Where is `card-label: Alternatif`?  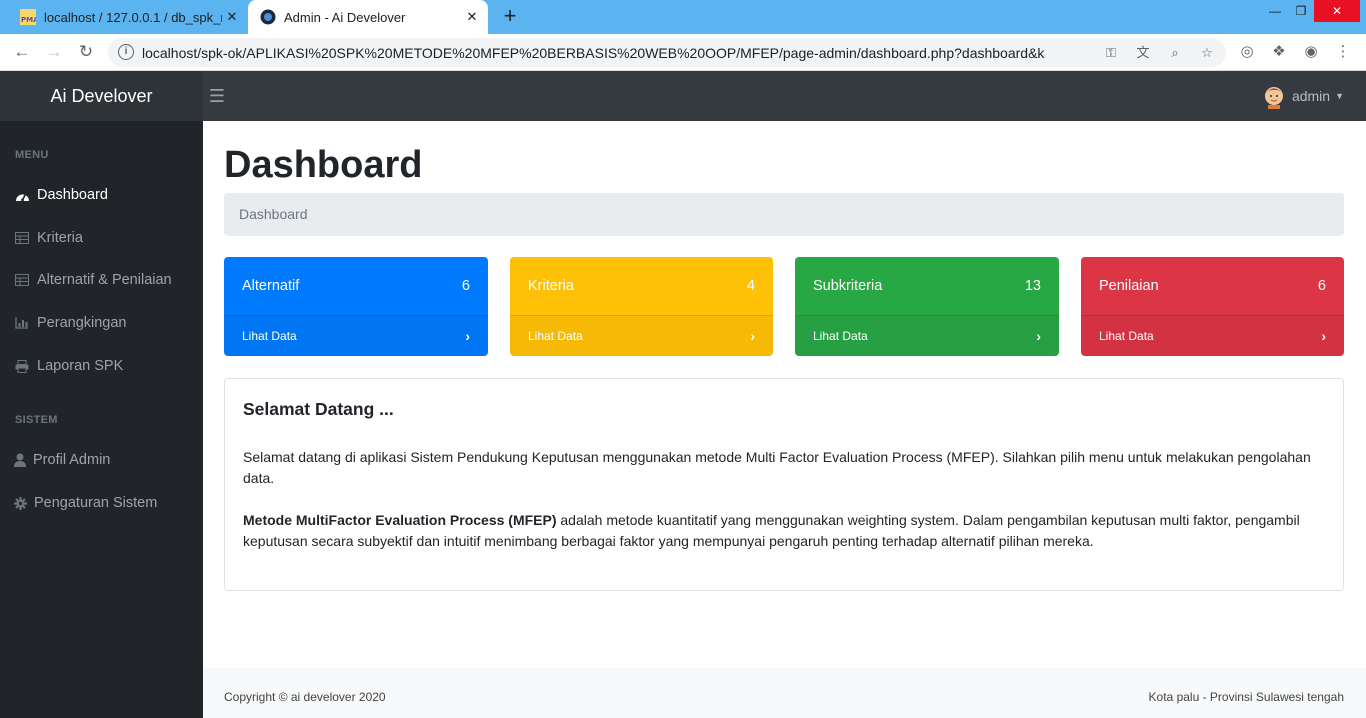
card-label: Alternatif is located at coordinates (271, 286).